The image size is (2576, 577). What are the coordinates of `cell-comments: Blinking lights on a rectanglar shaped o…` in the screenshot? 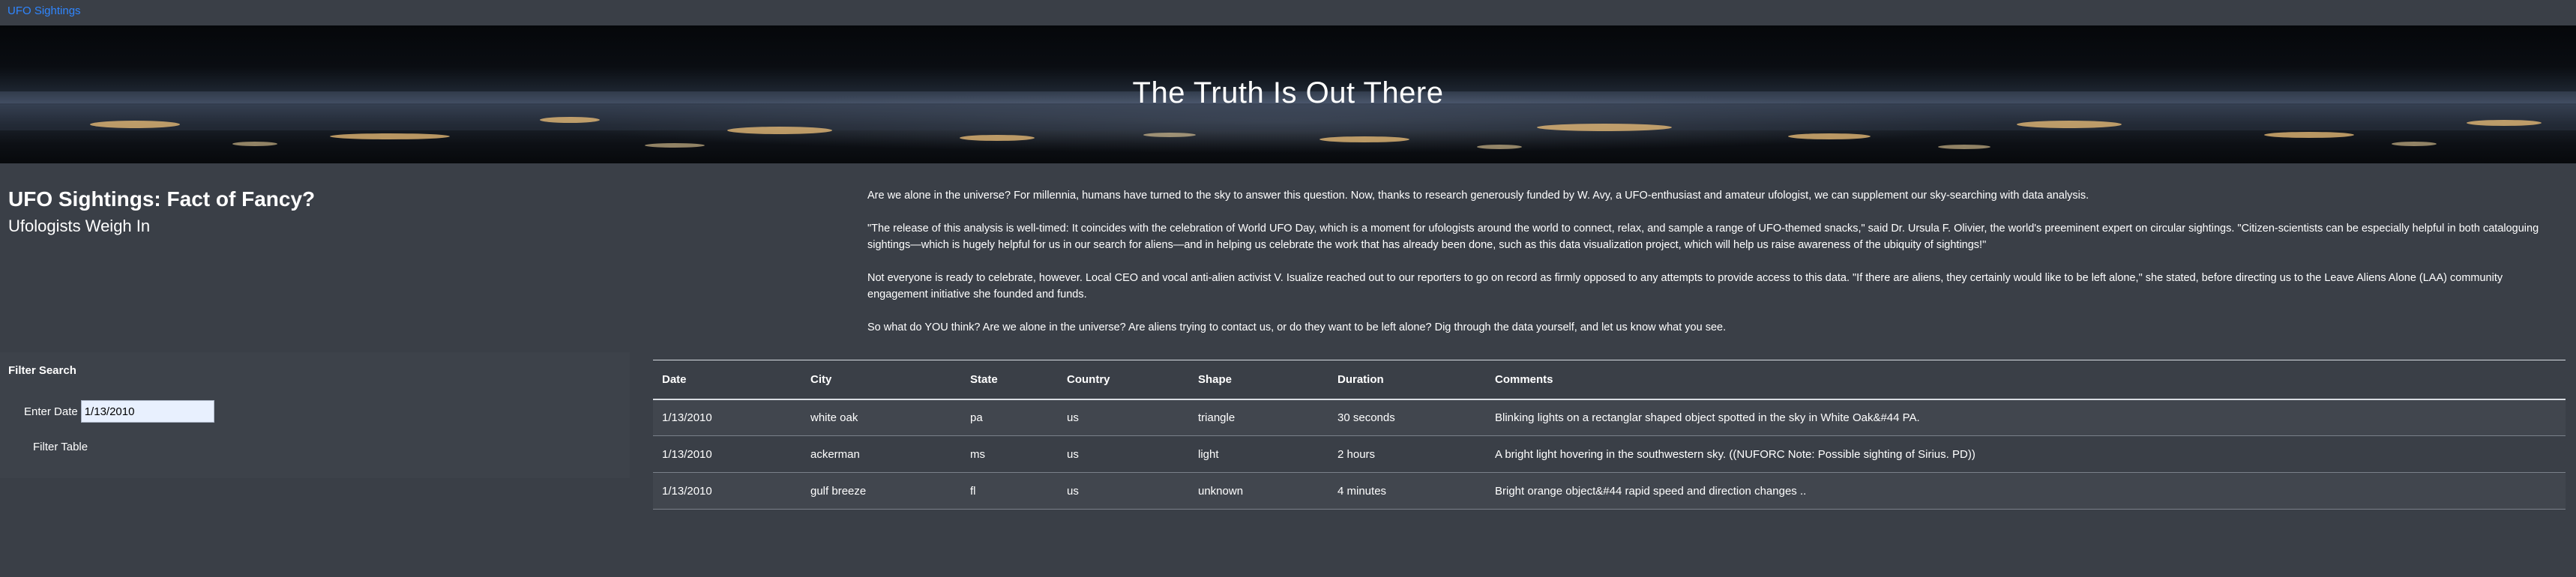 It's located at (2026, 417).